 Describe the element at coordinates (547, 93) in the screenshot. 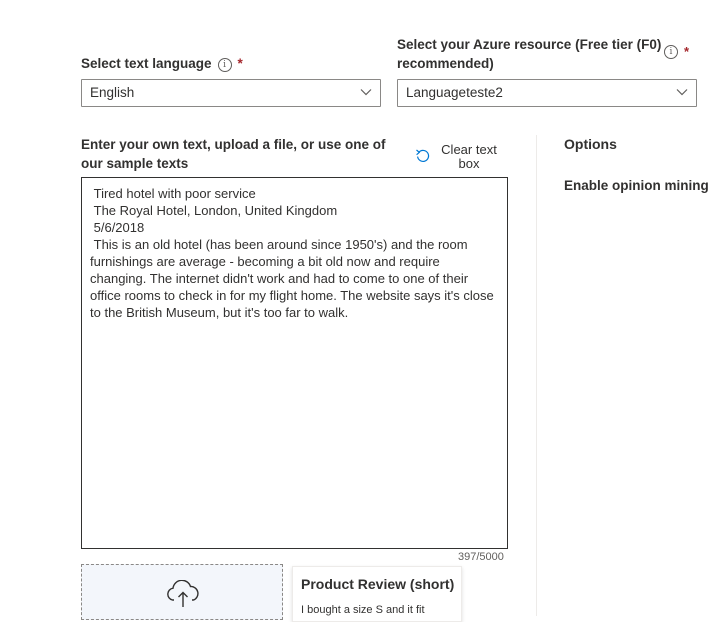

I see `resource-dropdown: Languageteste2` at that location.